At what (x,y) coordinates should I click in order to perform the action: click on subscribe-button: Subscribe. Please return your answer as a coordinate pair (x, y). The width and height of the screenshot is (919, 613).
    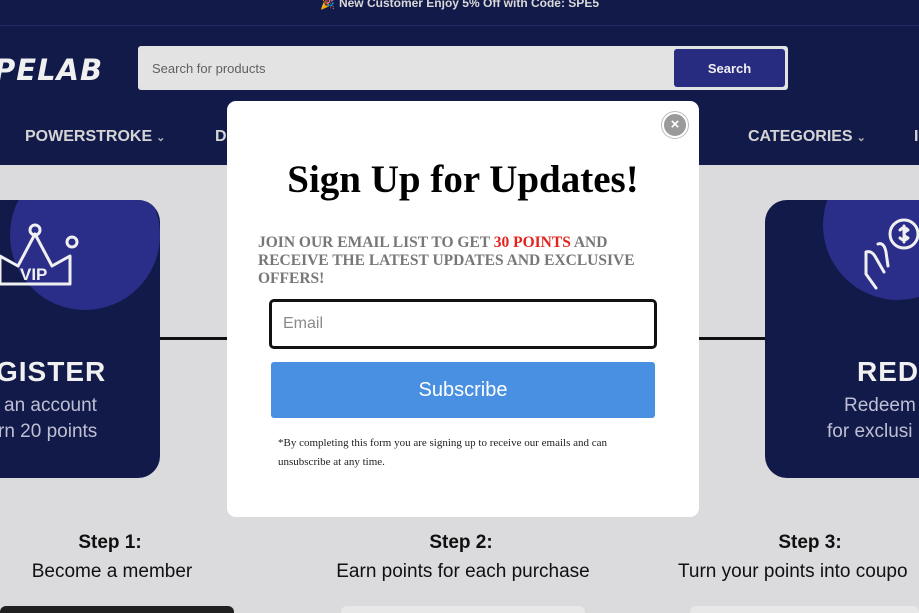
    Looking at the image, I should click on (463, 390).